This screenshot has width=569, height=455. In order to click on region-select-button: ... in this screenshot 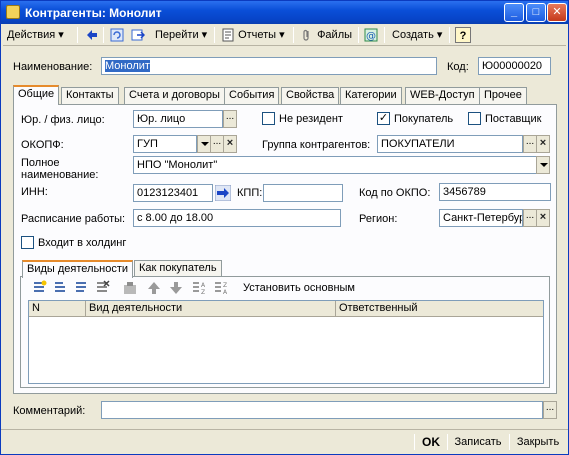, I will do `click(530, 218)`.